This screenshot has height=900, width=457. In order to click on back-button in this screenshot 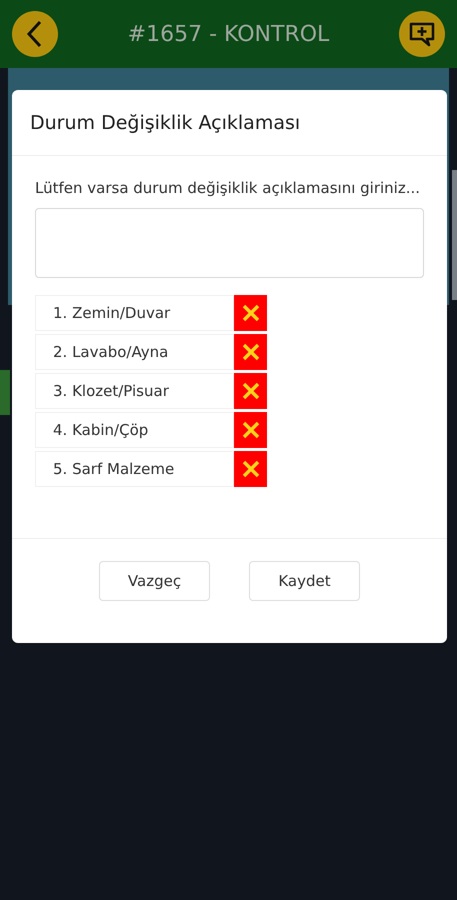, I will do `click(35, 34)`.